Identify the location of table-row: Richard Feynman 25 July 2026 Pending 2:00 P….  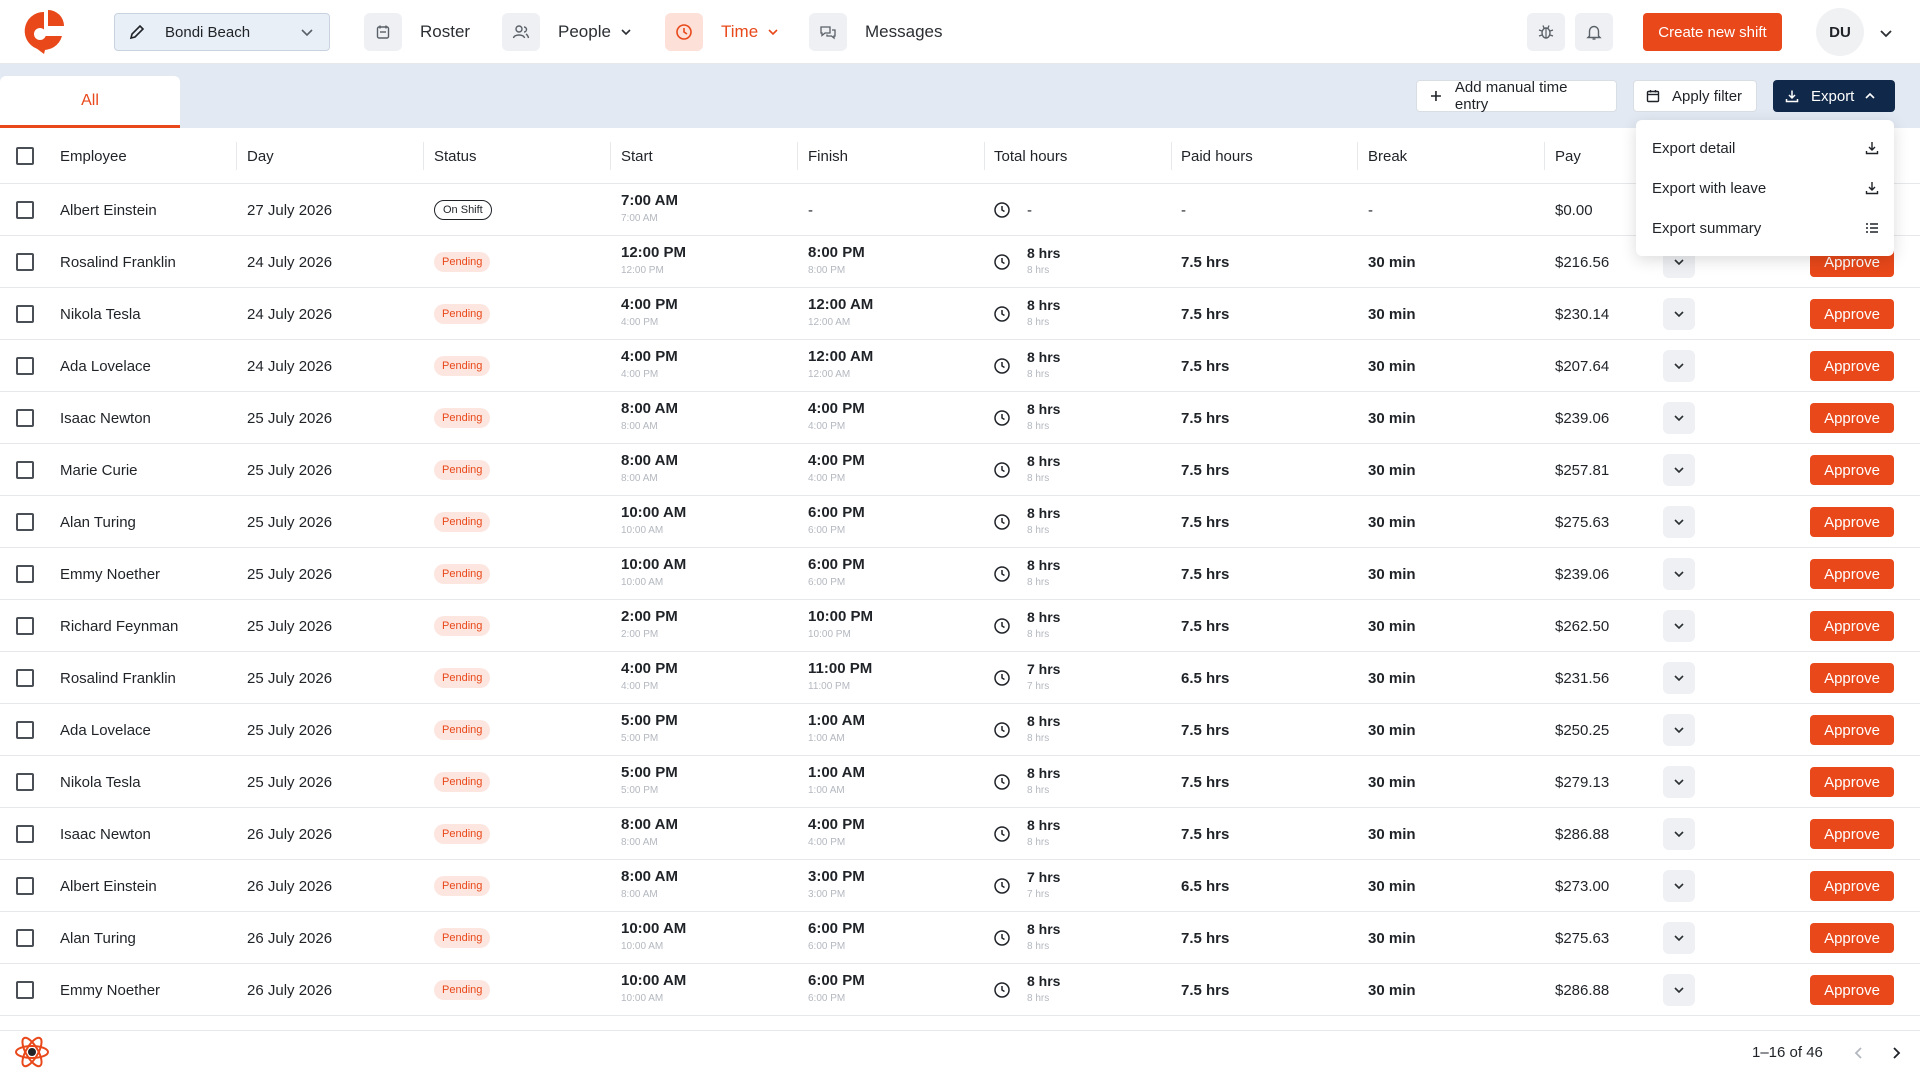
(960, 626).